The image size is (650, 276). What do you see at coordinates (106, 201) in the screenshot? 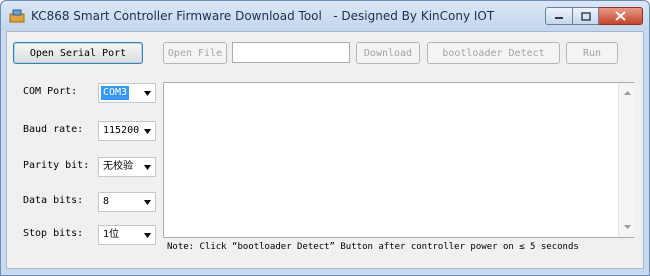
I see `data-bits-value: 8` at bounding box center [106, 201].